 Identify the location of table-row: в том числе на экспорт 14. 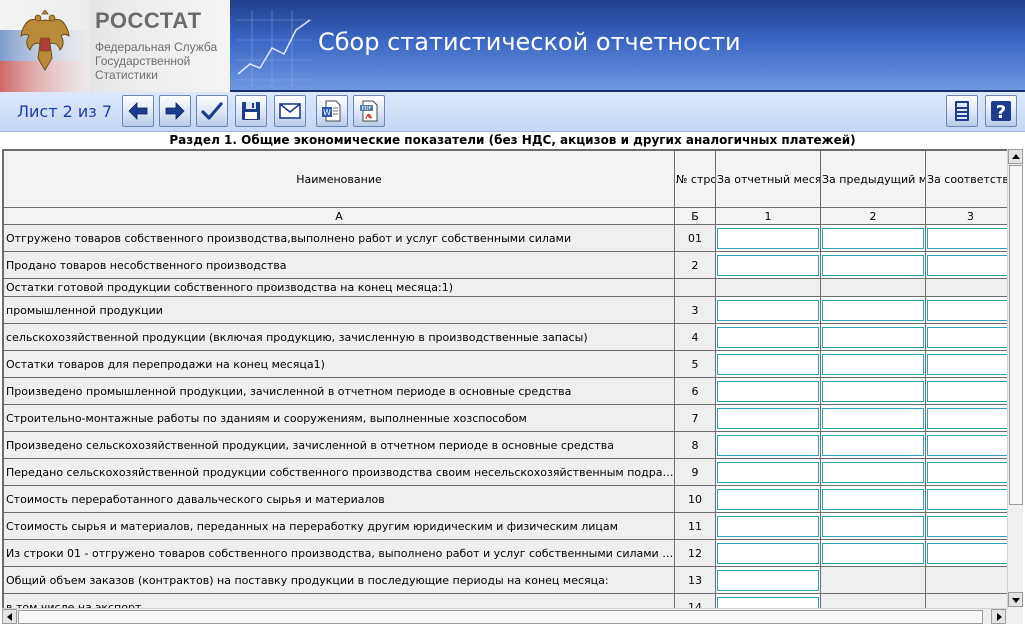
(505, 600).